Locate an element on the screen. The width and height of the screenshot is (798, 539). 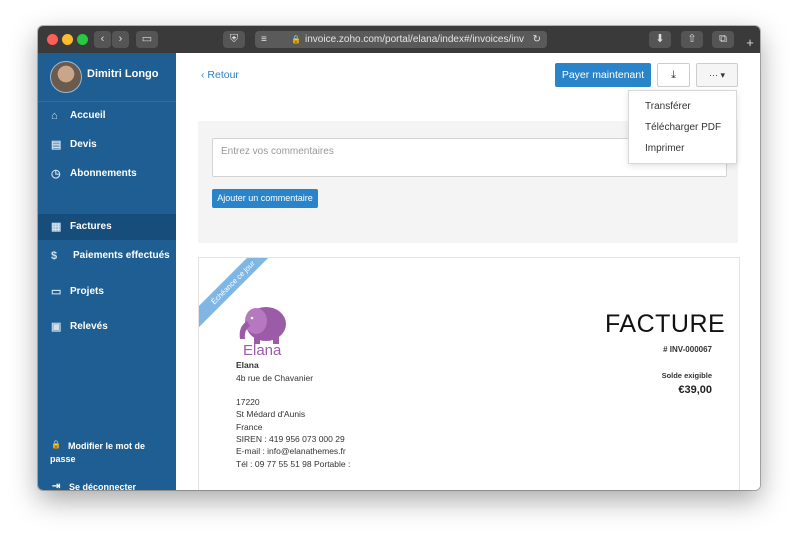
sidebar-item-label: Devis is located at coordinates (83, 144).